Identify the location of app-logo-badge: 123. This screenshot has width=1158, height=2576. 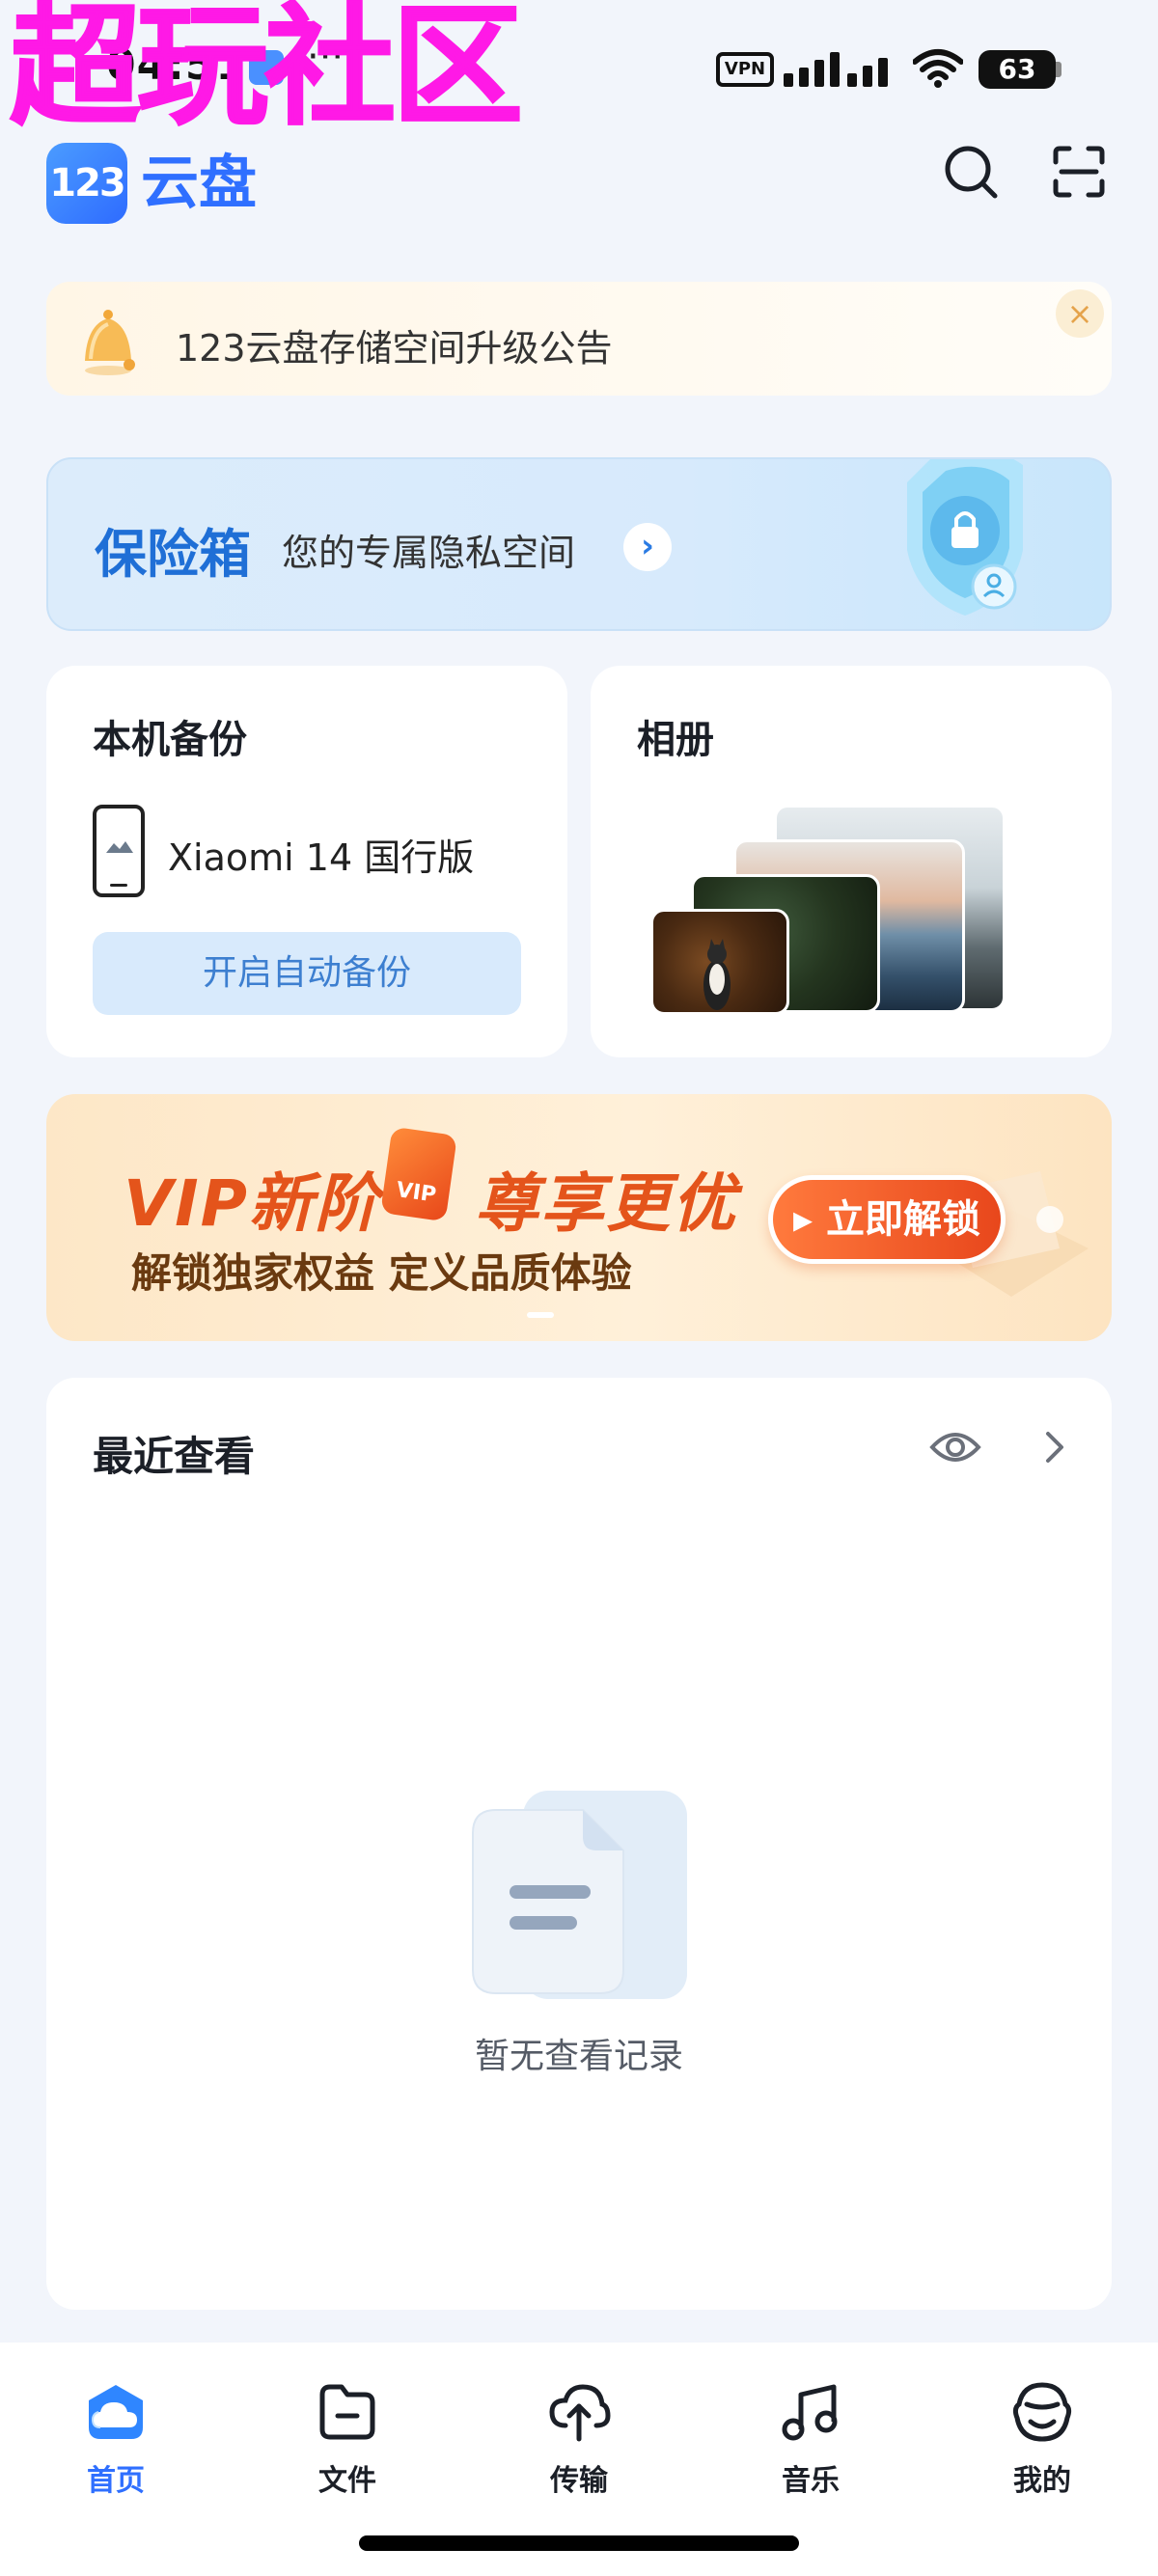
(86, 184).